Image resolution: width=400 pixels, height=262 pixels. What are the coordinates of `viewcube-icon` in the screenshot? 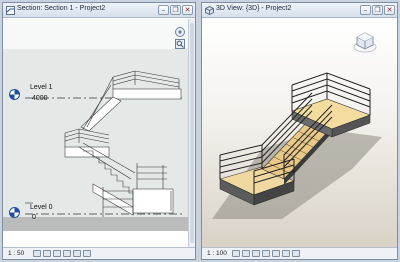 It's located at (365, 42).